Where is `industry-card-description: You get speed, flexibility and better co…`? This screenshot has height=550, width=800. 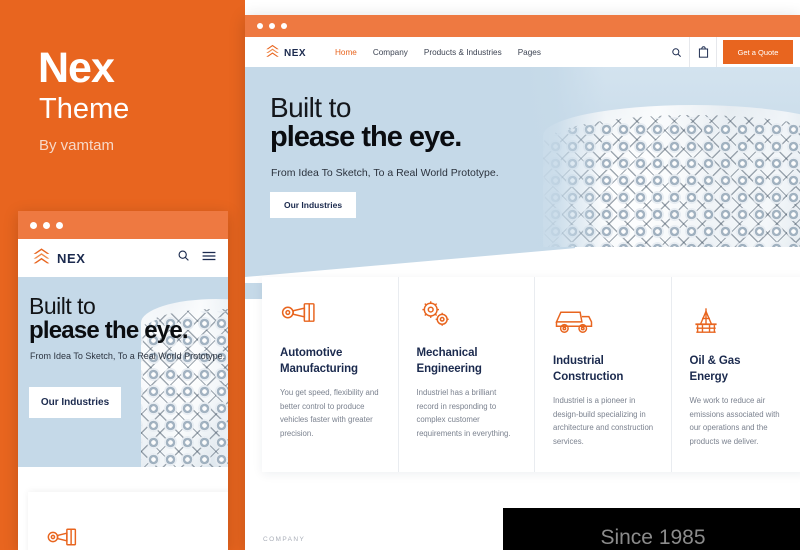
industry-card-description: You get speed, flexibility and better co… is located at coordinates (329, 413).